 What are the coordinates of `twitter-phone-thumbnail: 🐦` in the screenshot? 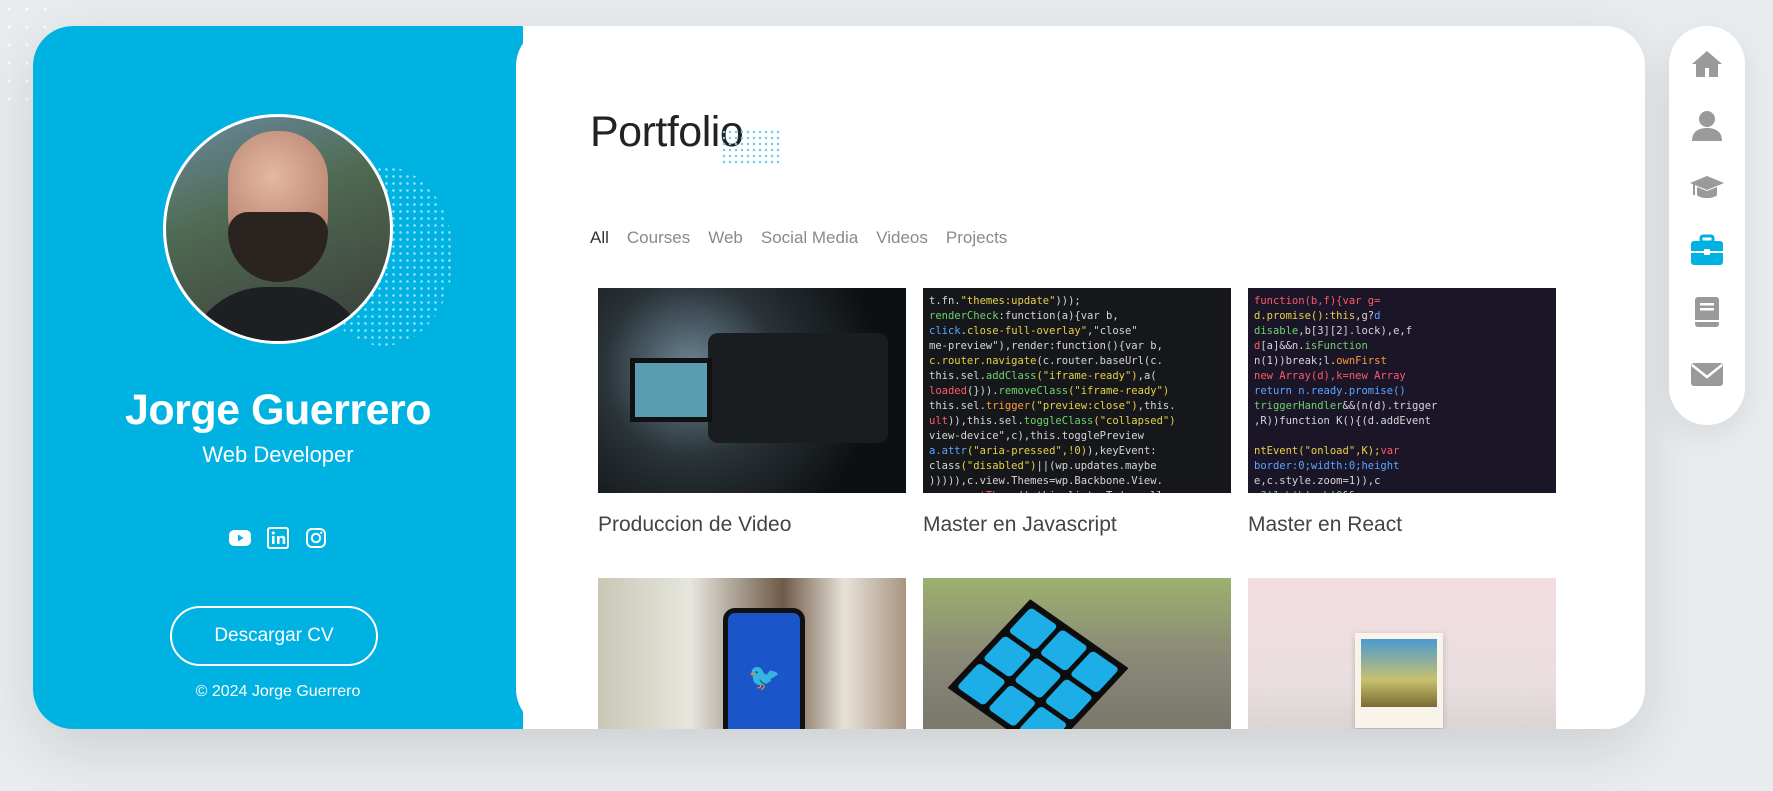 It's located at (752, 653).